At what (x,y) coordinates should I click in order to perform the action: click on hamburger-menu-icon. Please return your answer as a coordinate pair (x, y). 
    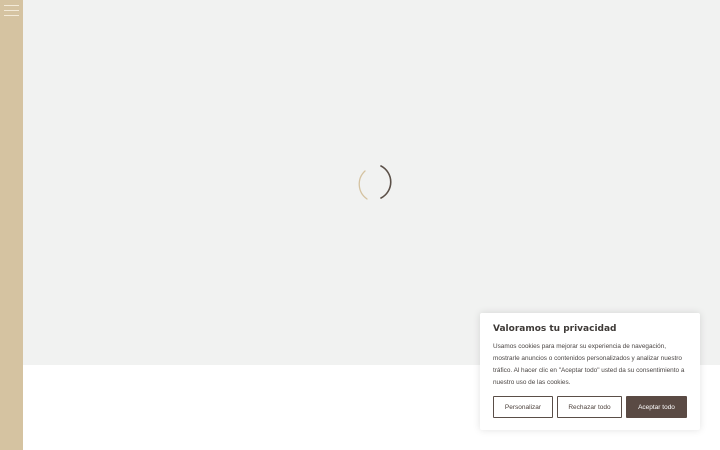
    Looking at the image, I should click on (11, 11).